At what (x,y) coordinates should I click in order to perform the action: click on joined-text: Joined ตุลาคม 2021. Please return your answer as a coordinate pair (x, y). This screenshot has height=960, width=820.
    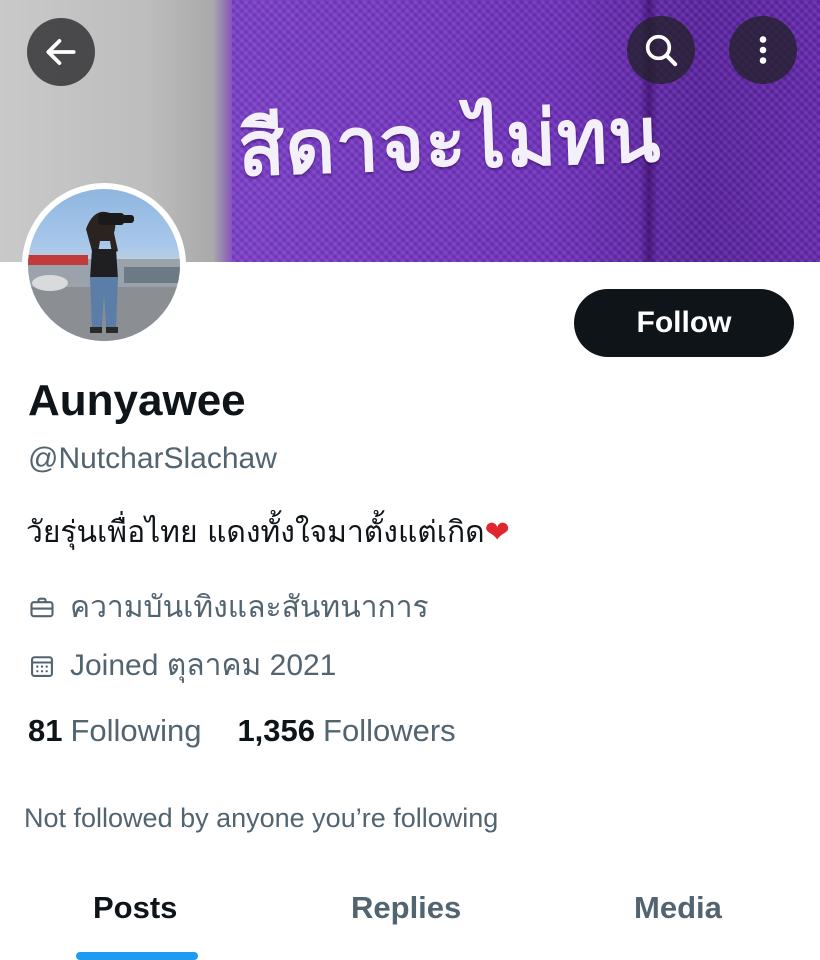
    Looking at the image, I should click on (203, 665).